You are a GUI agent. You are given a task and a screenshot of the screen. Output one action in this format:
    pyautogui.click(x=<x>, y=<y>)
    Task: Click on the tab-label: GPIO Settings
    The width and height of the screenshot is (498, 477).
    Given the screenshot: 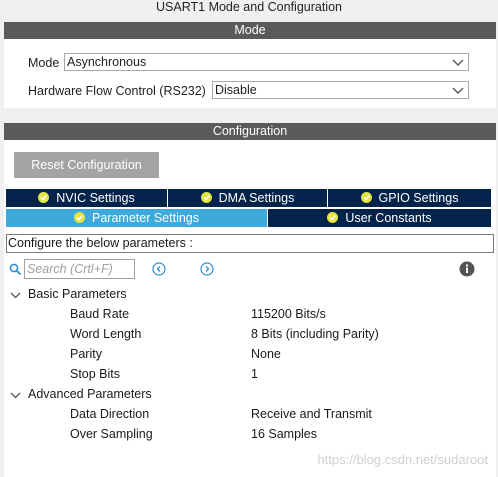 What is the action you would take?
    pyautogui.click(x=418, y=198)
    